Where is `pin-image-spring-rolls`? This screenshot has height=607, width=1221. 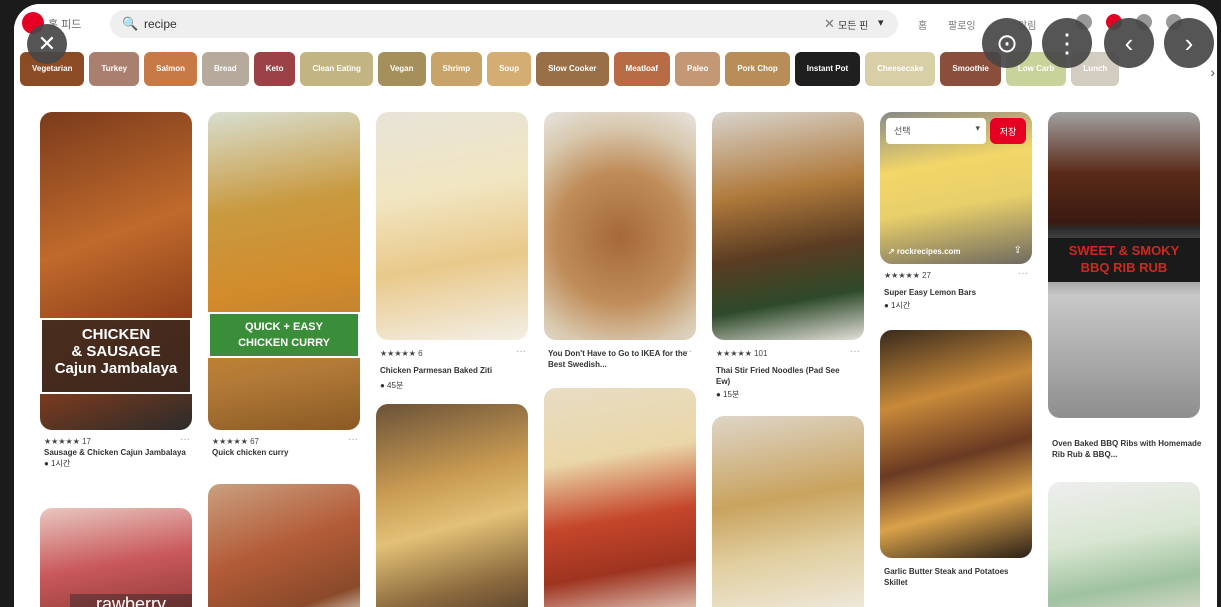
pin-image-spring-rolls is located at coordinates (1124, 544).